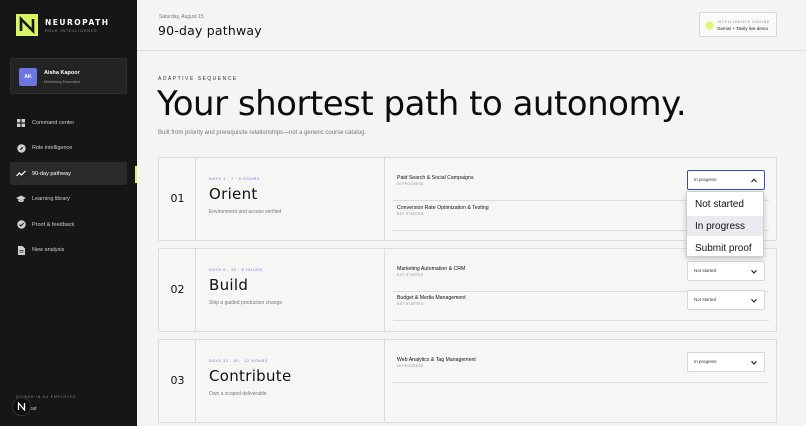  I want to click on header-date: Saturday, August 15, so click(181, 17).